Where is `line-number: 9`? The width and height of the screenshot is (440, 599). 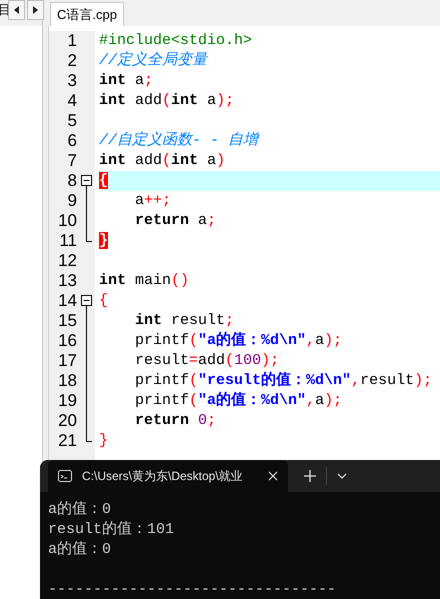 line-number: 9 is located at coordinates (71, 201).